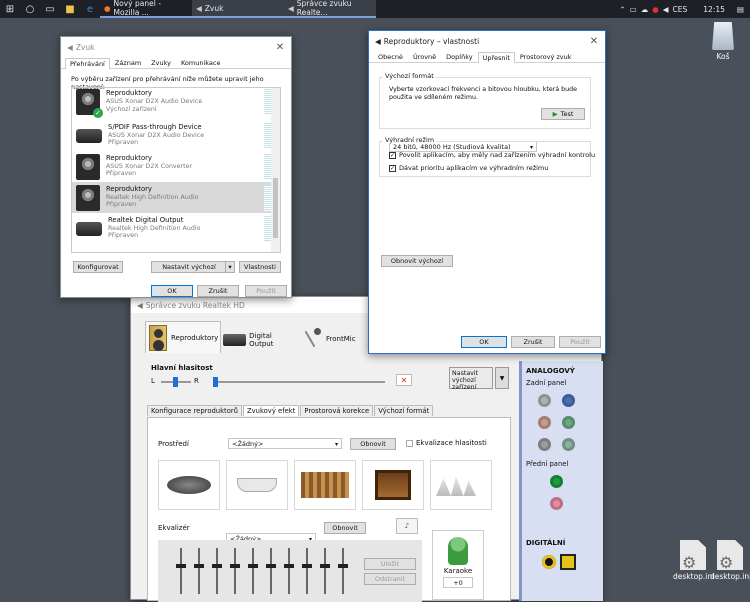 The image size is (750, 602). What do you see at coordinates (458, 551) in the screenshot?
I see `karaoke-icon` at bounding box center [458, 551].